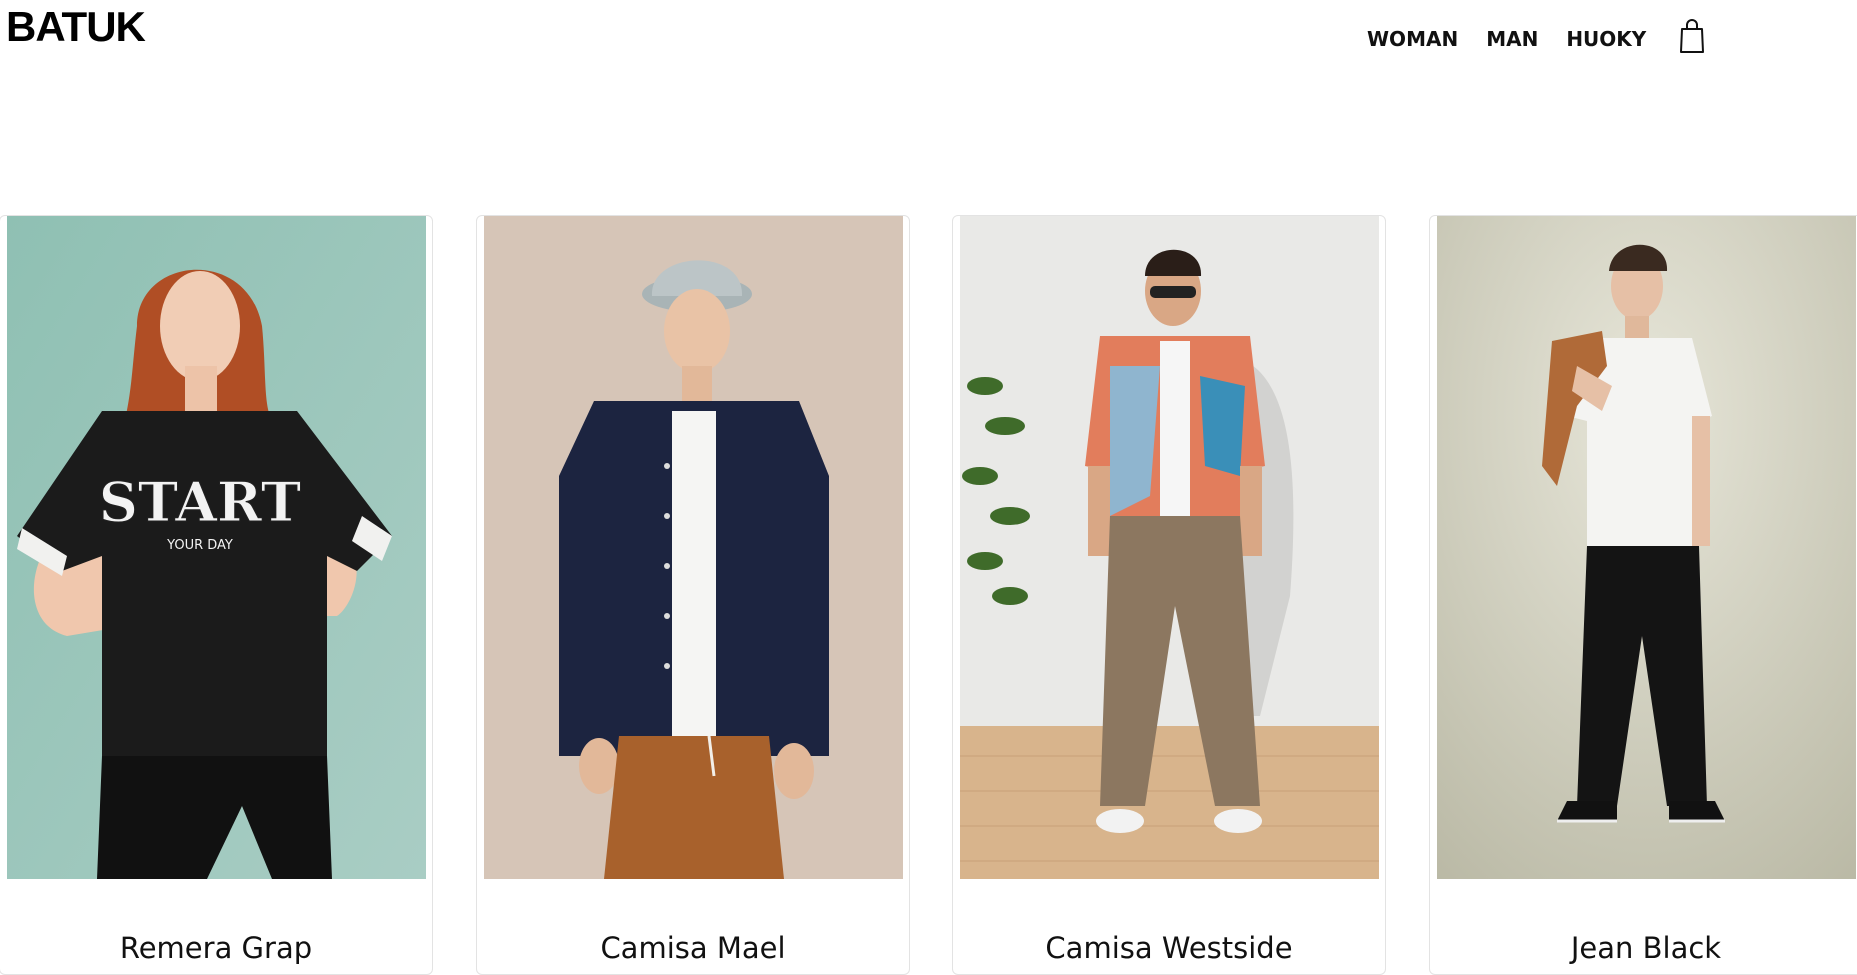  Describe the element at coordinates (1643, 948) in the screenshot. I see `product-title: Jean Black` at that location.